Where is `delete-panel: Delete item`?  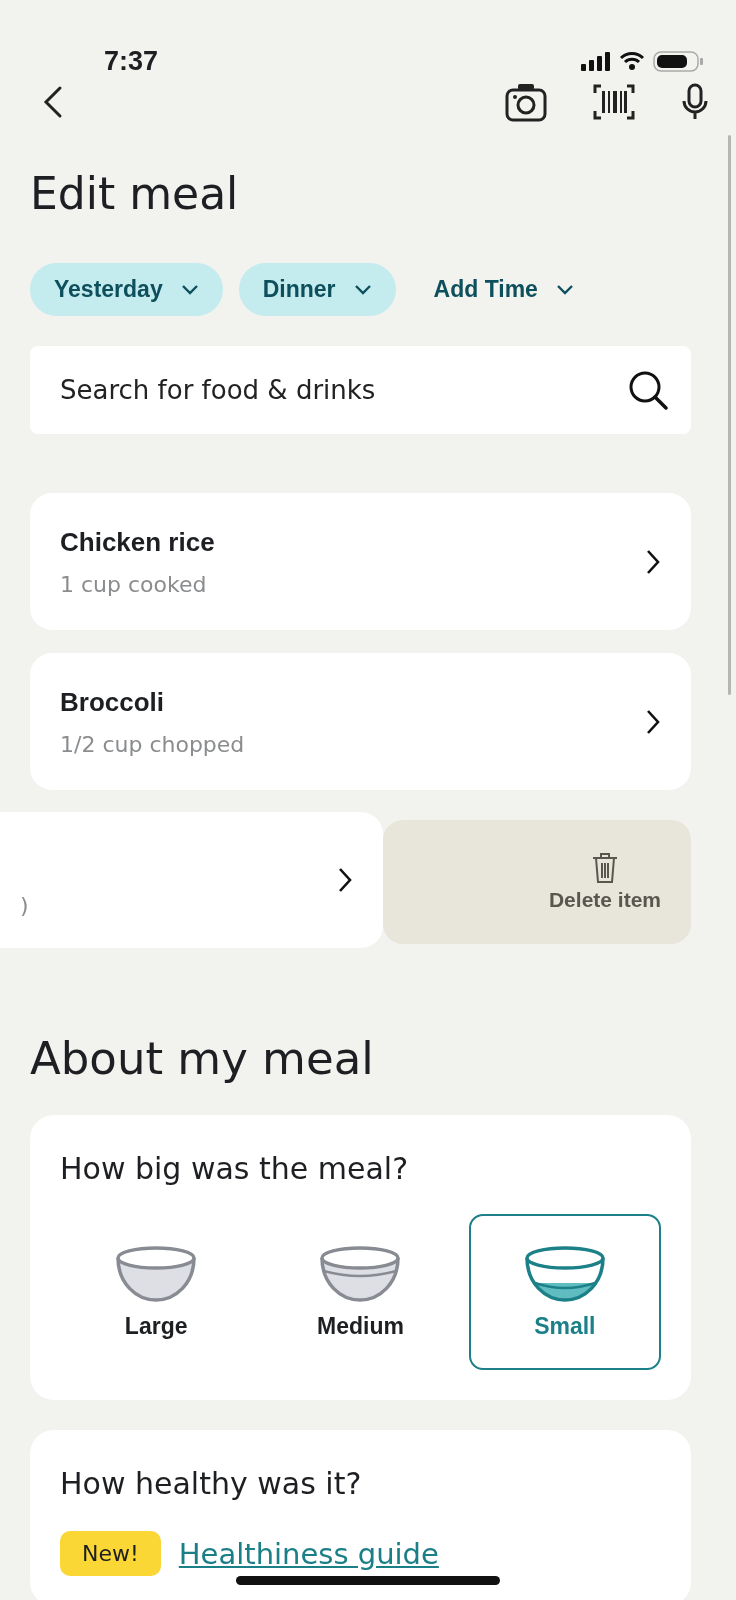
delete-panel: Delete item is located at coordinates (537, 882).